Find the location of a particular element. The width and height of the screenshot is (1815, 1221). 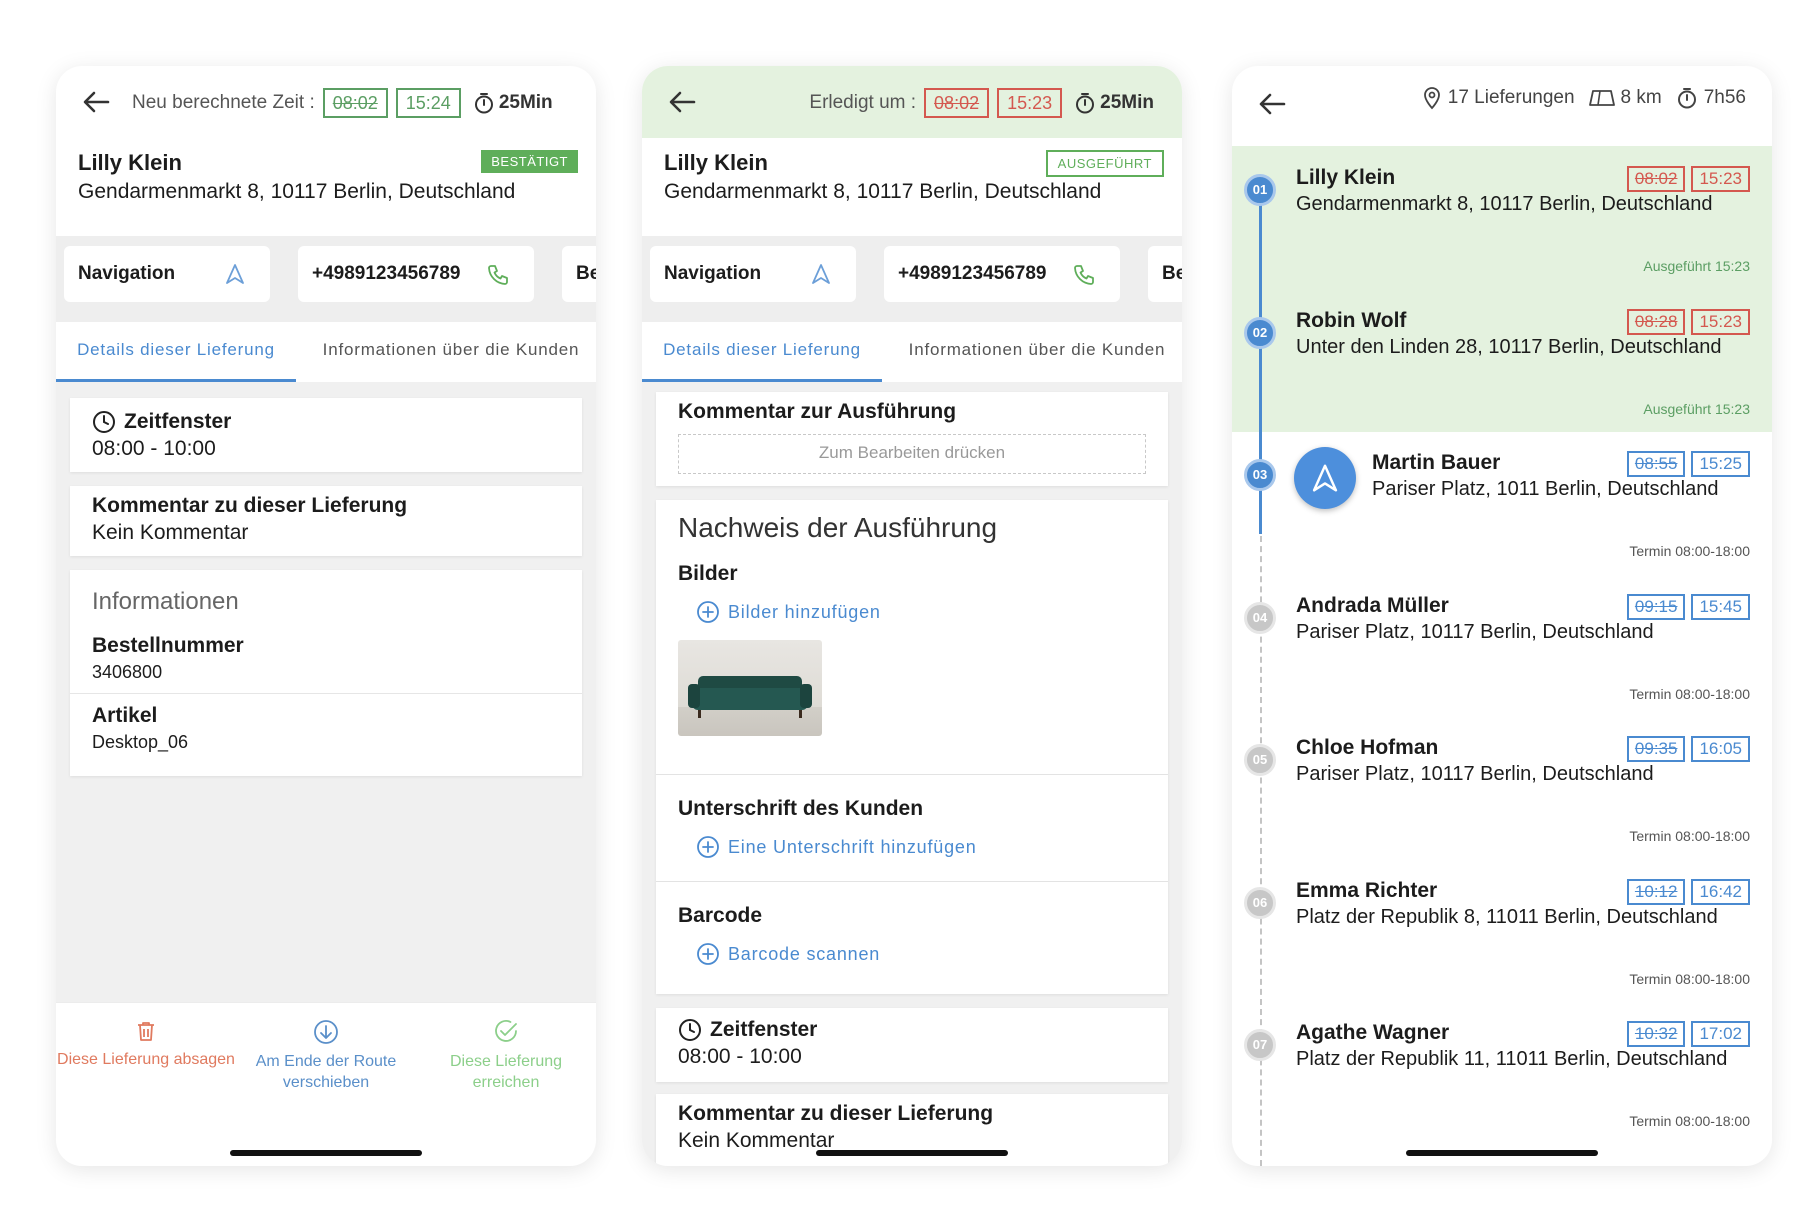

stop-customer-name: Chloe Hofman is located at coordinates (1367, 747).